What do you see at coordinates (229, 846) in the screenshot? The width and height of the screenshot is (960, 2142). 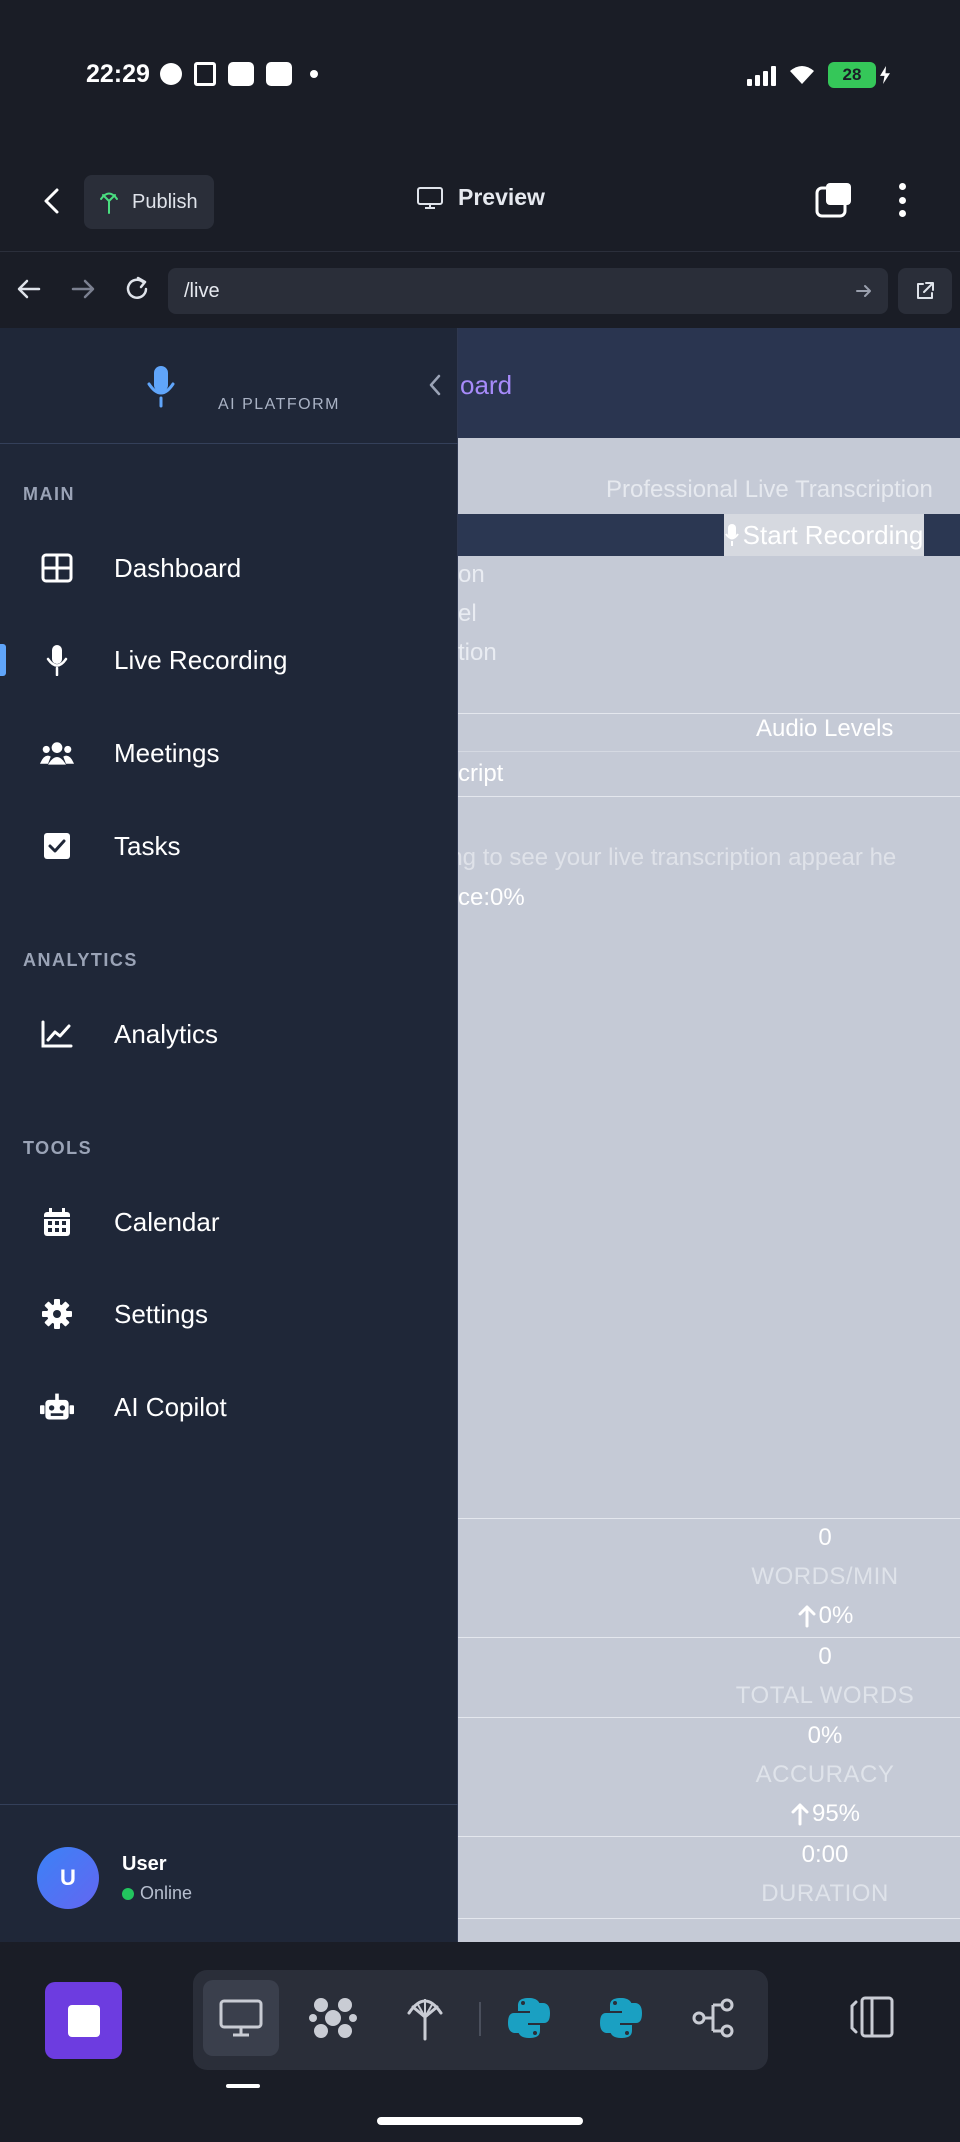 I see `sidebar-item-tasks: Tasks` at bounding box center [229, 846].